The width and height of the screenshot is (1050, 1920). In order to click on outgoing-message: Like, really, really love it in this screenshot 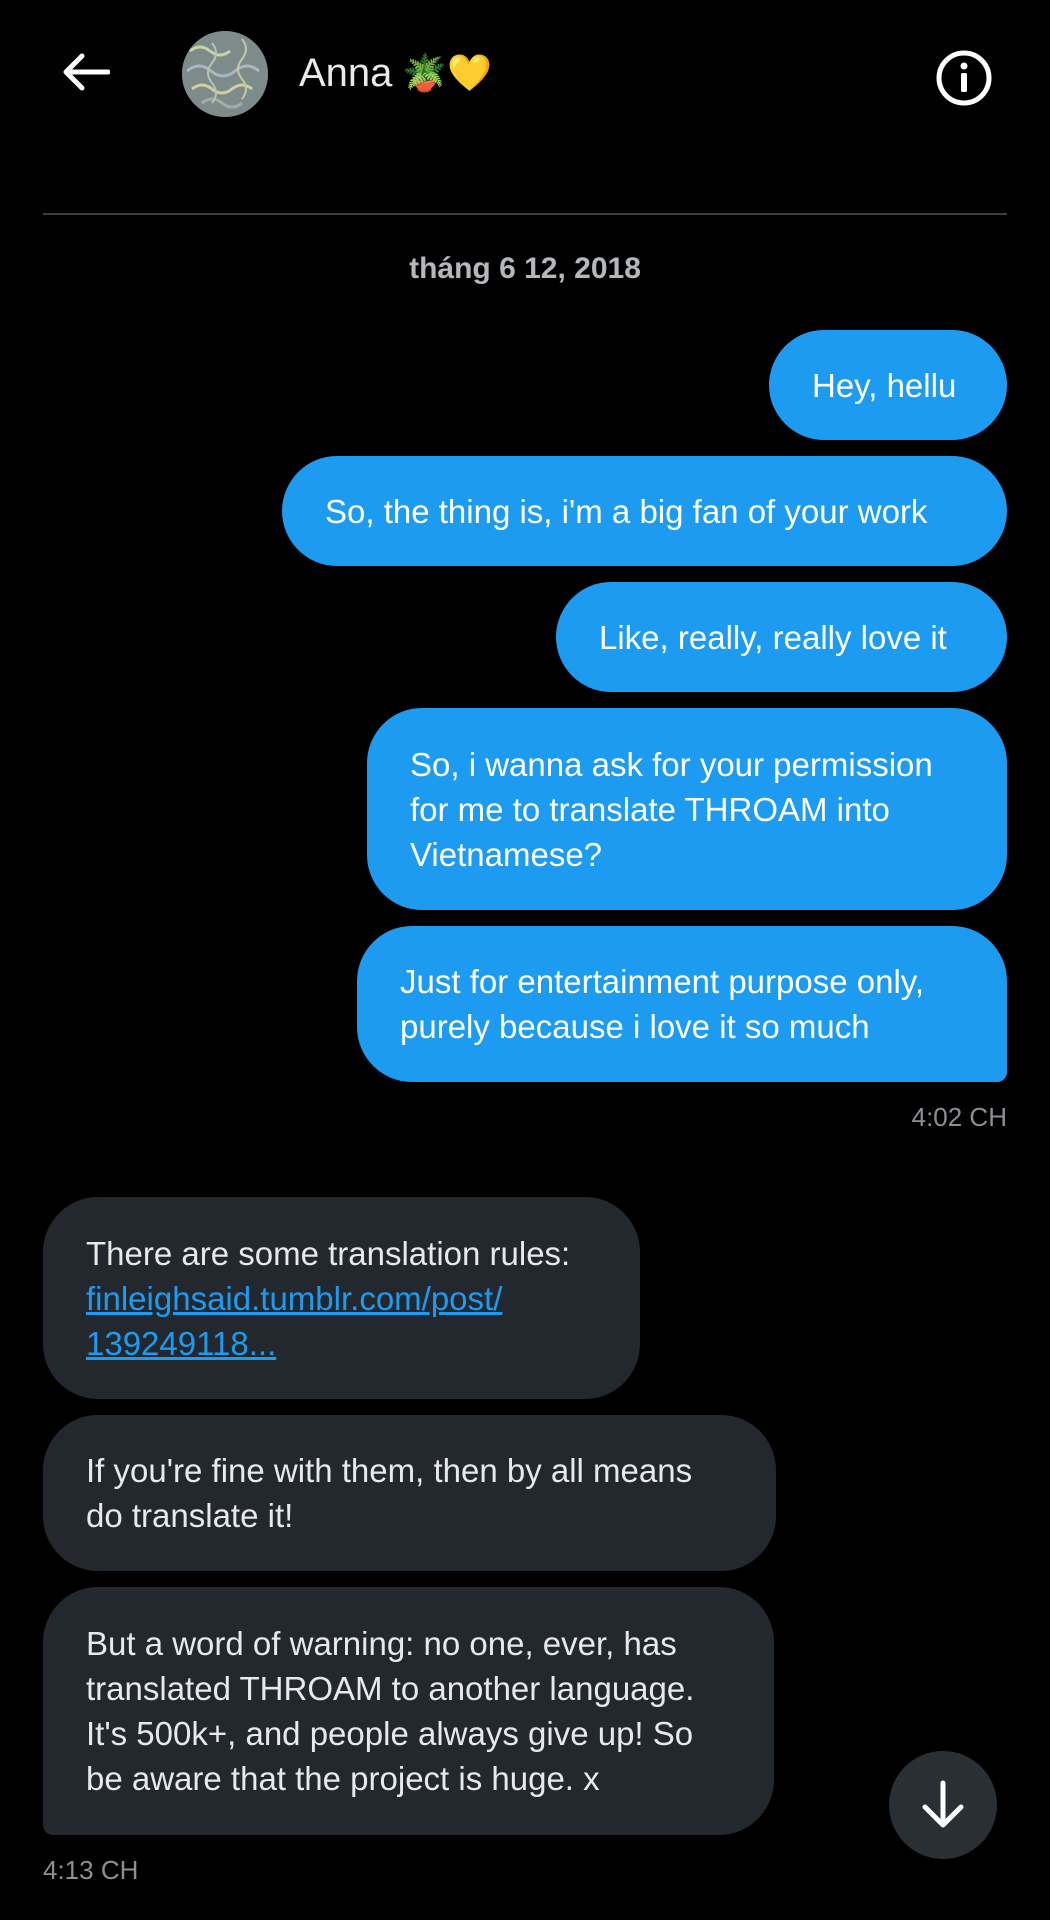, I will do `click(781, 637)`.